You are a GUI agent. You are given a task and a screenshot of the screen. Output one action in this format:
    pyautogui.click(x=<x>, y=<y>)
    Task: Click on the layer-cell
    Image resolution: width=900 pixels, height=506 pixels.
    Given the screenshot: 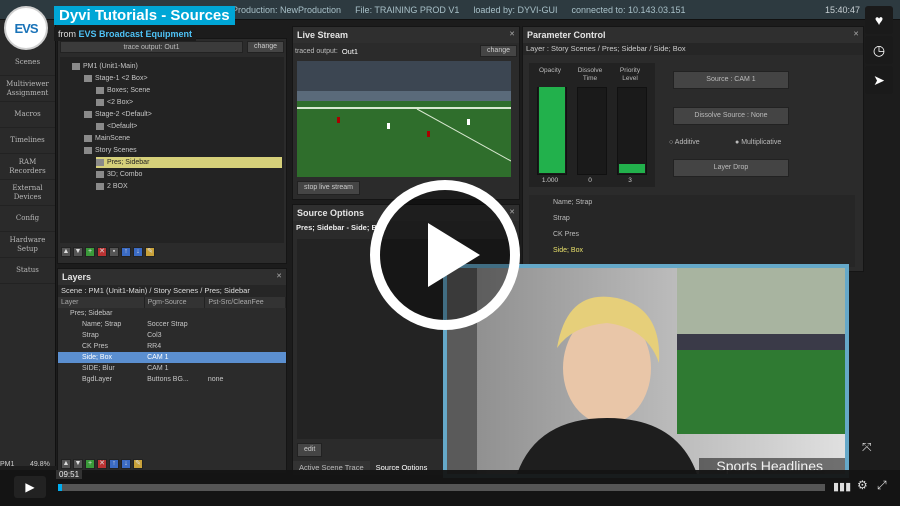 What is the action you would take?
    pyautogui.click(x=245, y=357)
    